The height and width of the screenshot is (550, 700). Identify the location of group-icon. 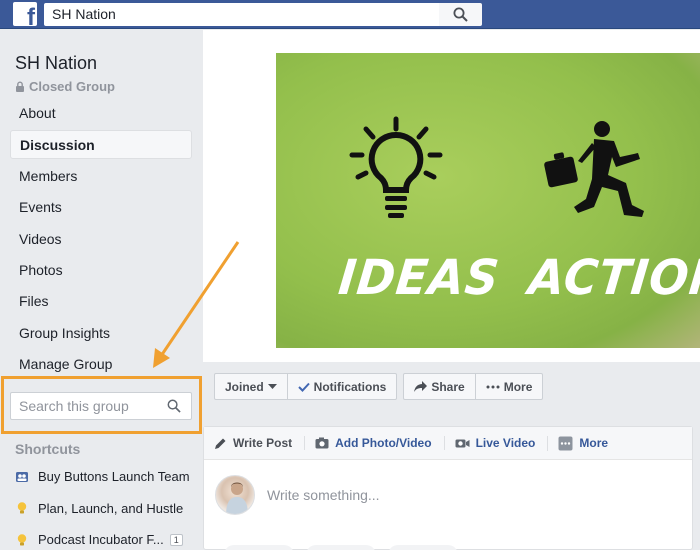
(22, 476).